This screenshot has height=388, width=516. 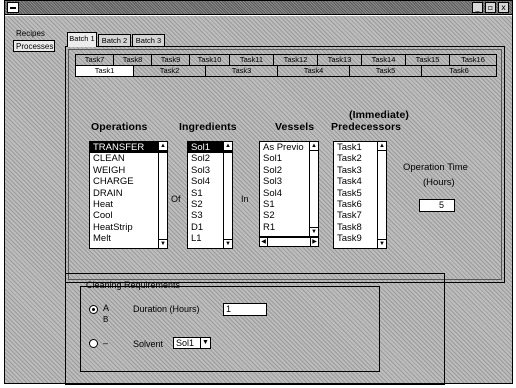 What do you see at coordinates (379, 115) in the screenshot?
I see `predecessors-header-line1: (Immediate)` at bounding box center [379, 115].